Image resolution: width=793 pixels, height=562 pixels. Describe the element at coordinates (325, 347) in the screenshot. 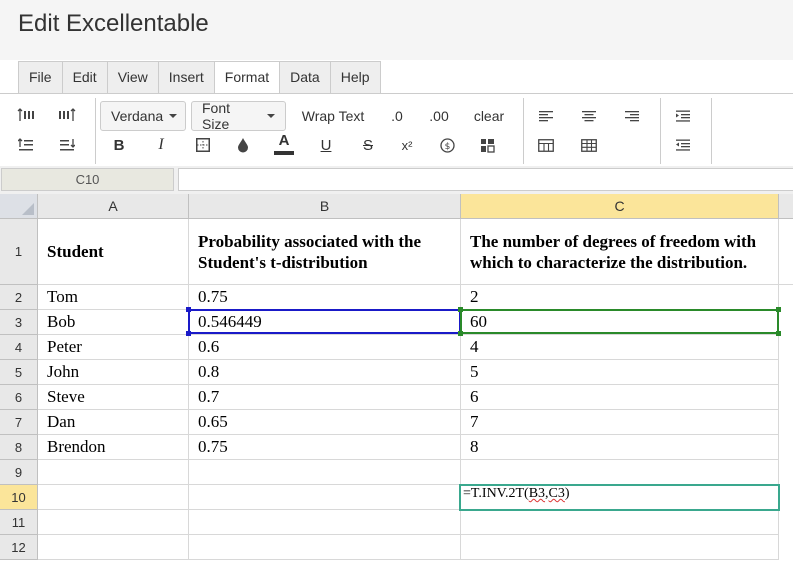

I see `cell-b4: 0.6` at that location.